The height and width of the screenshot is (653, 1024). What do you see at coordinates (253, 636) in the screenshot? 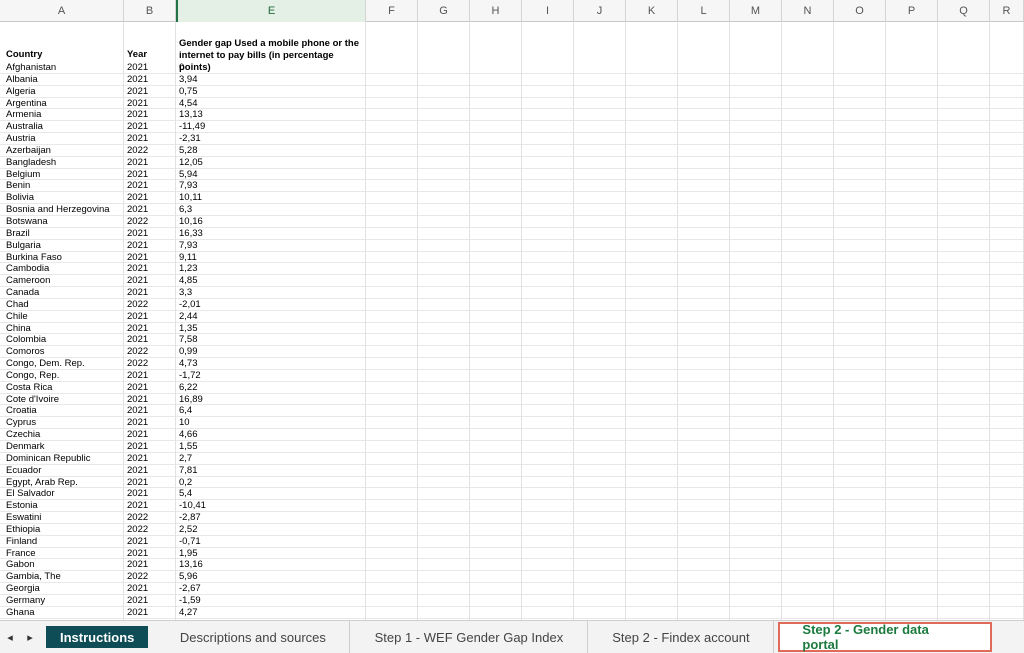
I see `tab-descriptions-and-sources: Descriptions and sources` at bounding box center [253, 636].